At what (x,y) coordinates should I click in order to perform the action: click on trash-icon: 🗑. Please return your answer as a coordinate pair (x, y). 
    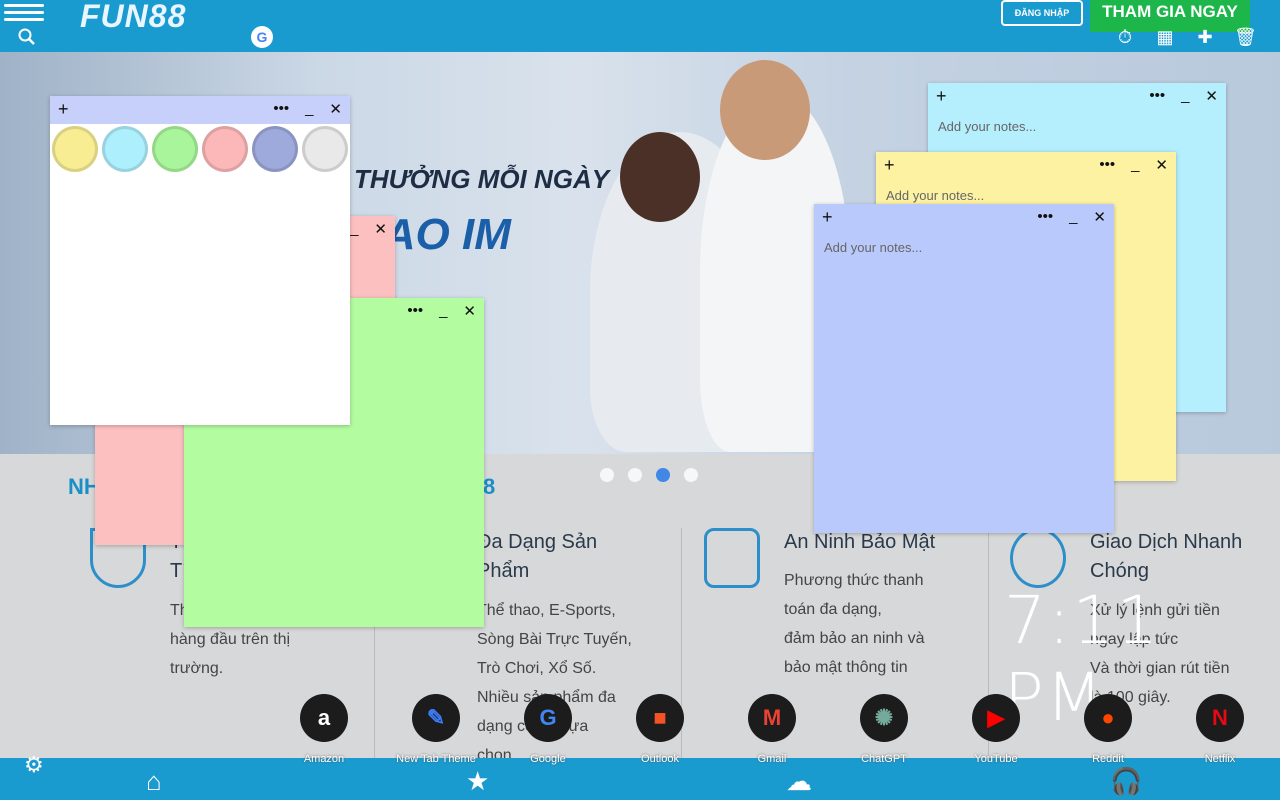
    Looking at the image, I should click on (1245, 37).